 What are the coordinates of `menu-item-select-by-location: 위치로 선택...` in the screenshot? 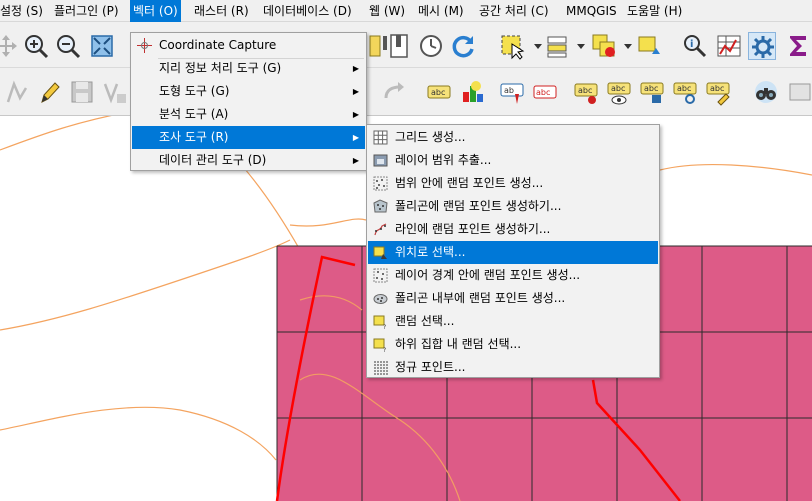 It's located at (513, 252).